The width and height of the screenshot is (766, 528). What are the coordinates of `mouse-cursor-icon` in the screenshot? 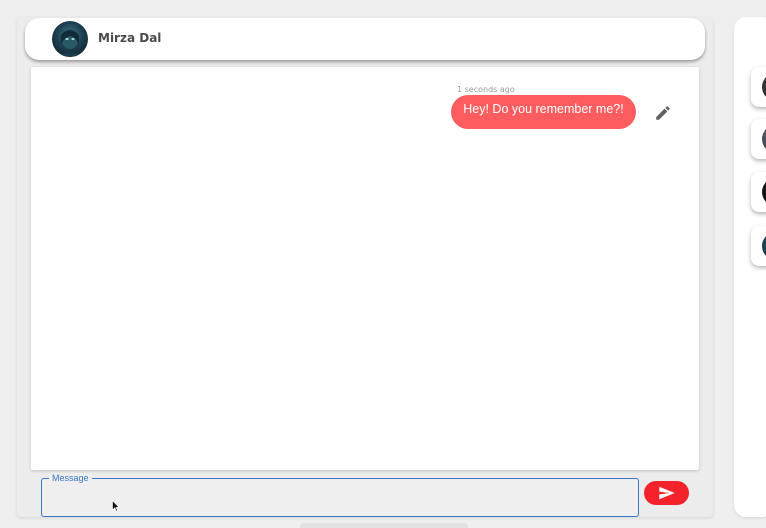 It's located at (116, 506).